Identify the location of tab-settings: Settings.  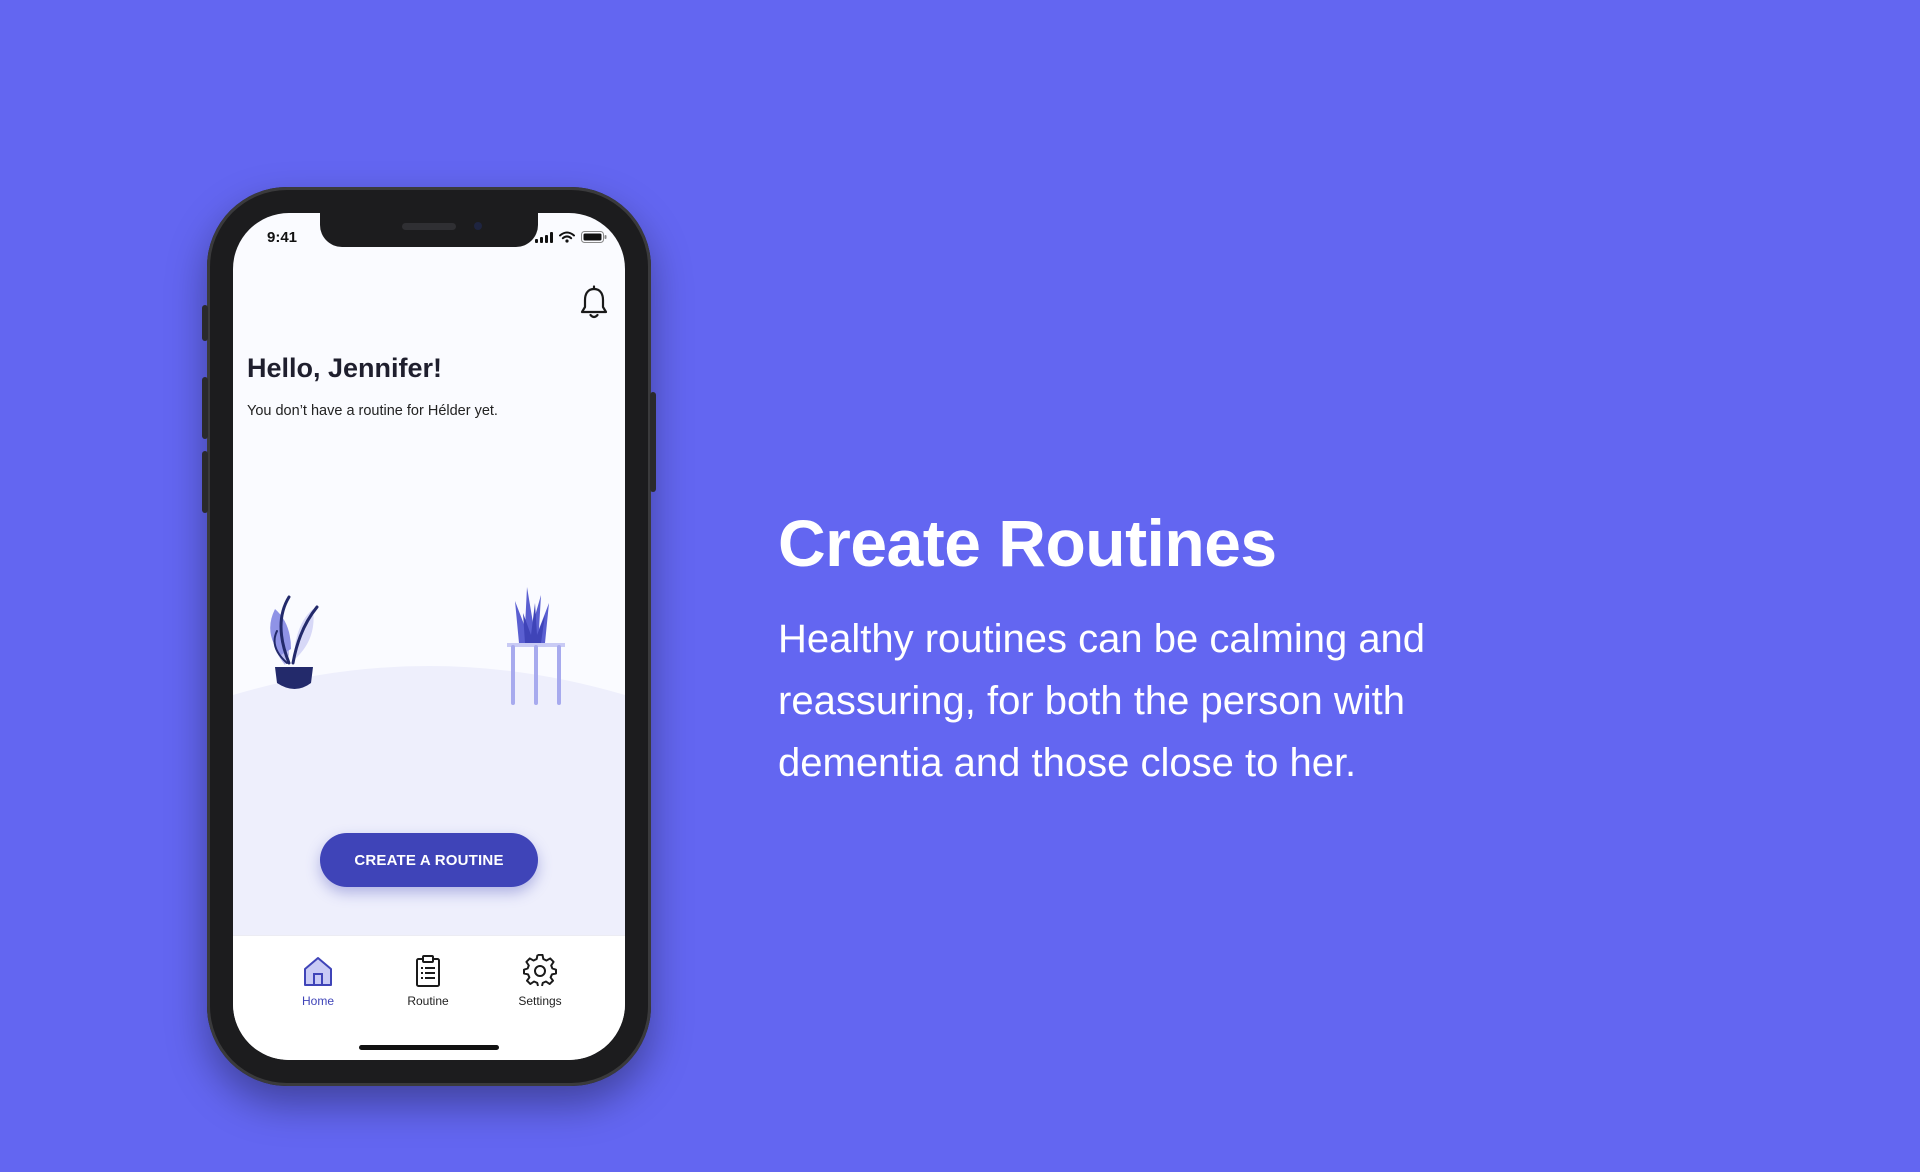
(540, 981).